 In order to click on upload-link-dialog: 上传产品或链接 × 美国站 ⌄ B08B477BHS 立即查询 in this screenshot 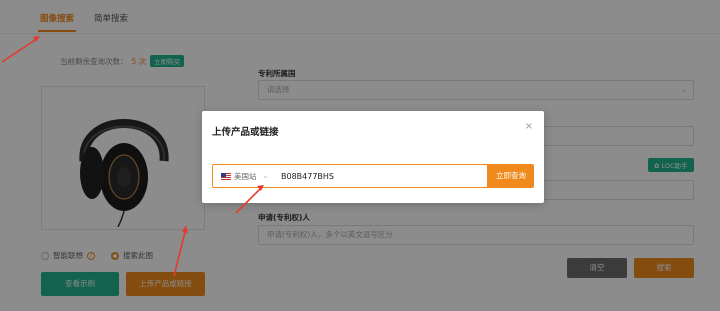, I will do `click(373, 157)`.